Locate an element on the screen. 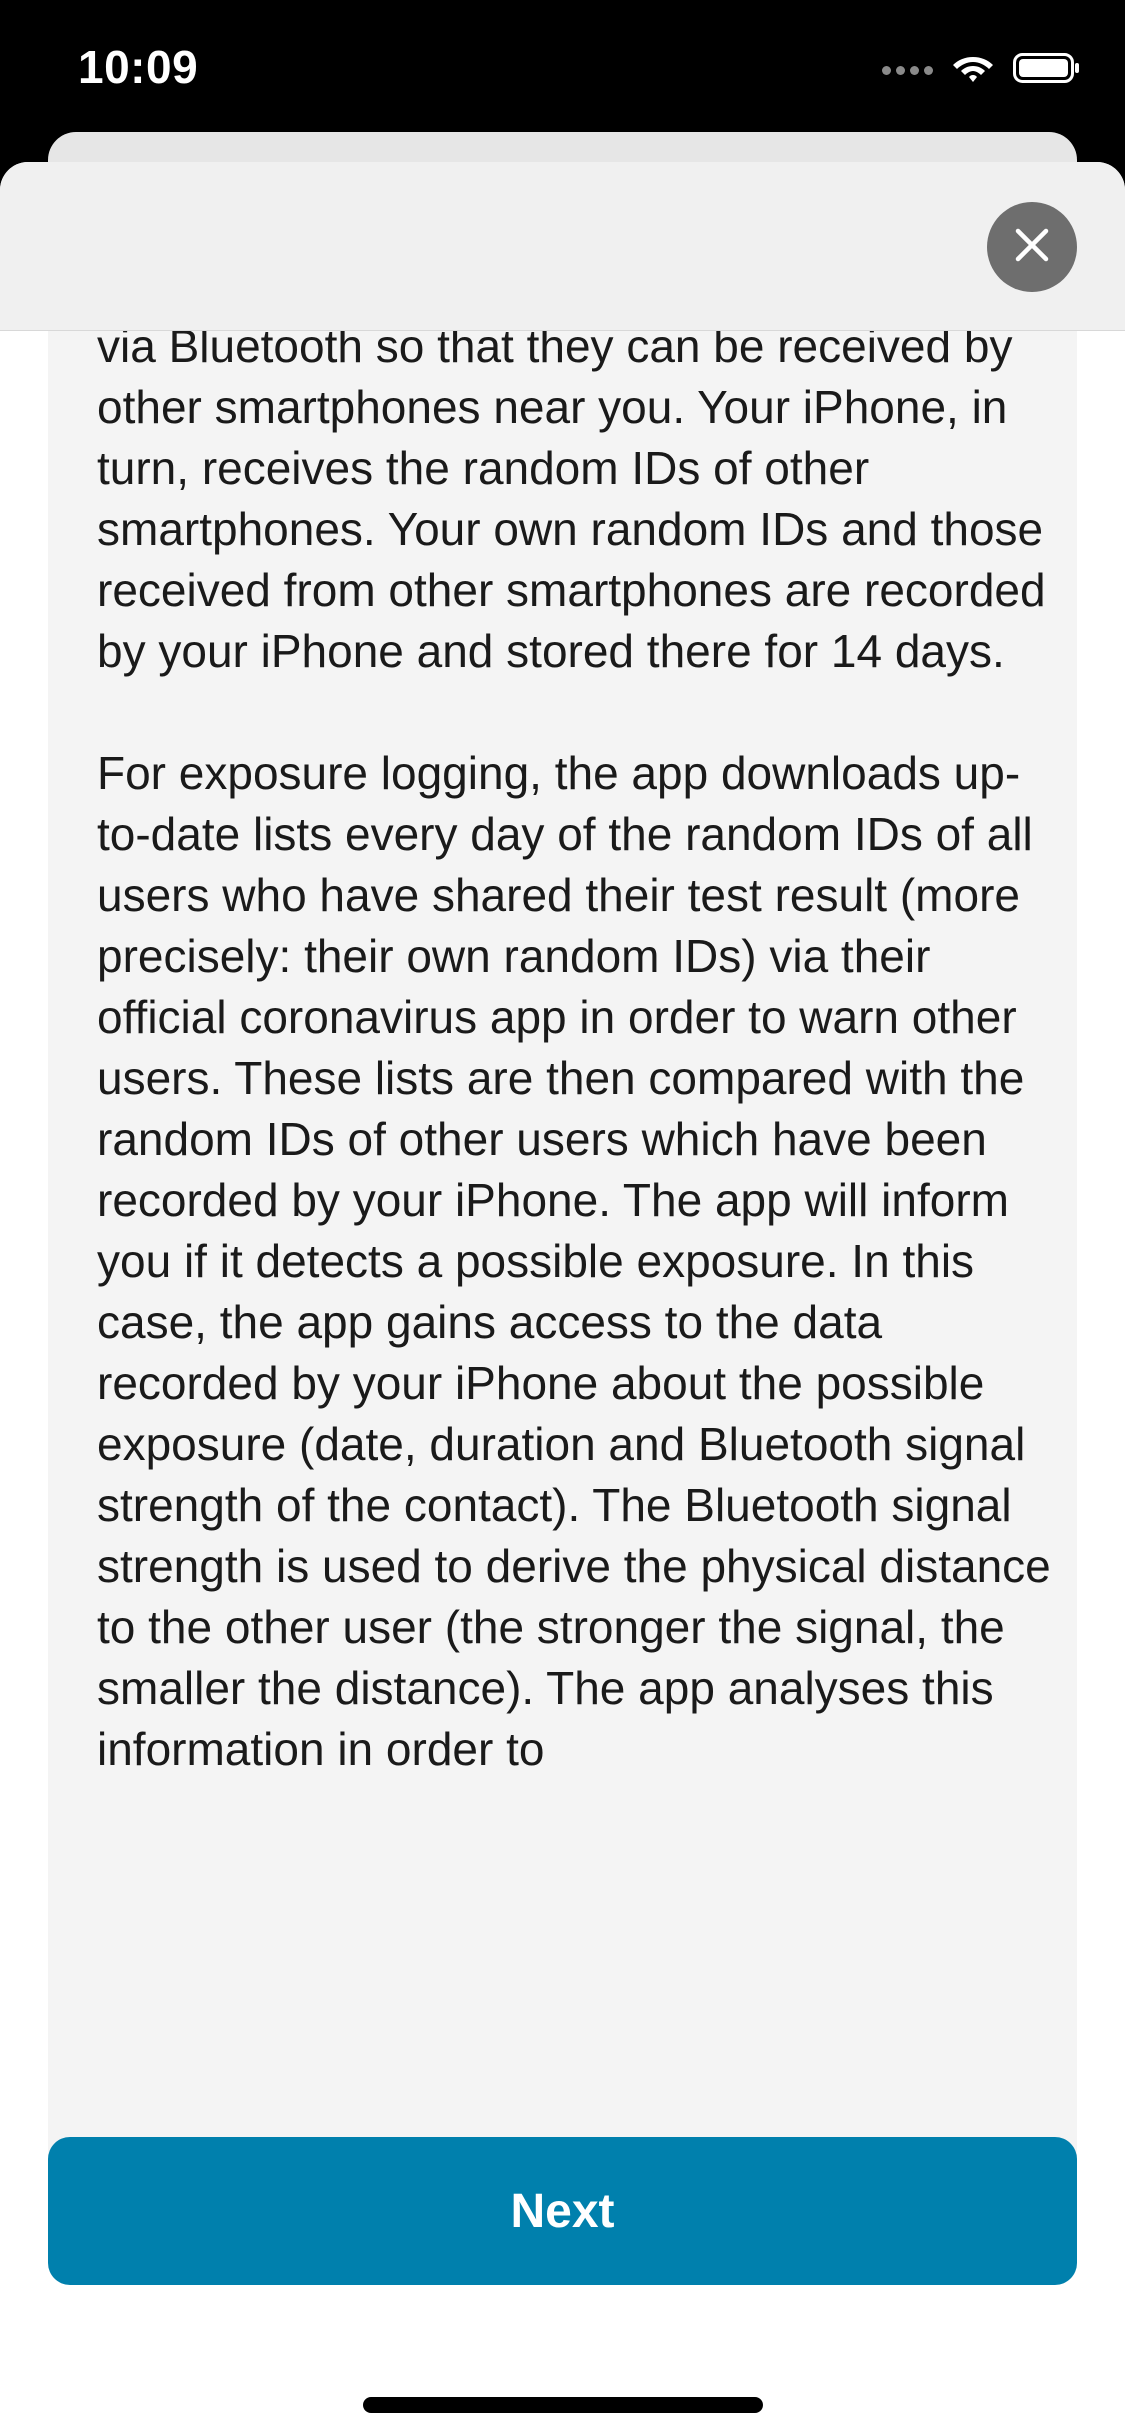 This screenshot has width=1125, height=2436. status-bar: 10:09 is located at coordinates (562, 67).